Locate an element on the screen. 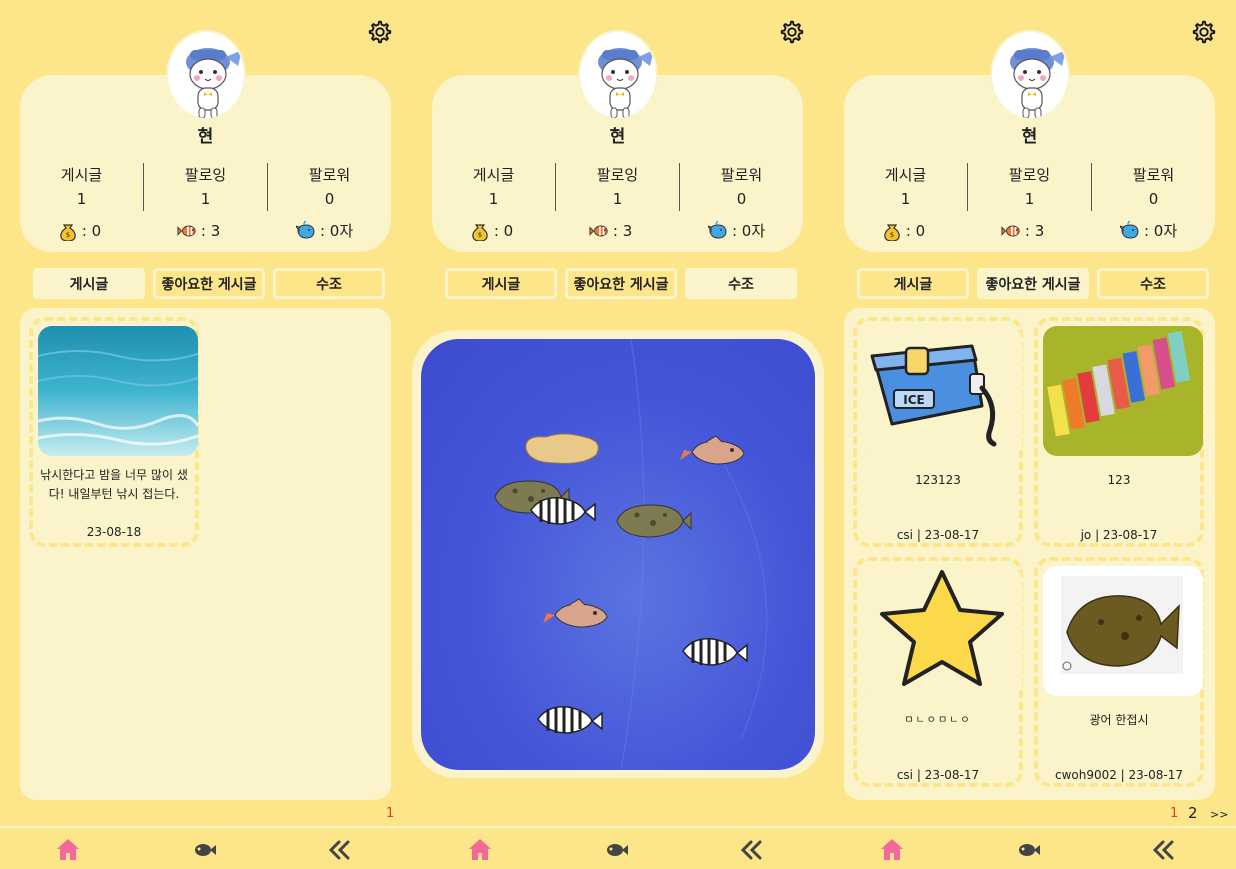 The image size is (1236, 869). post-title: 123 is located at coordinates (1119, 480).